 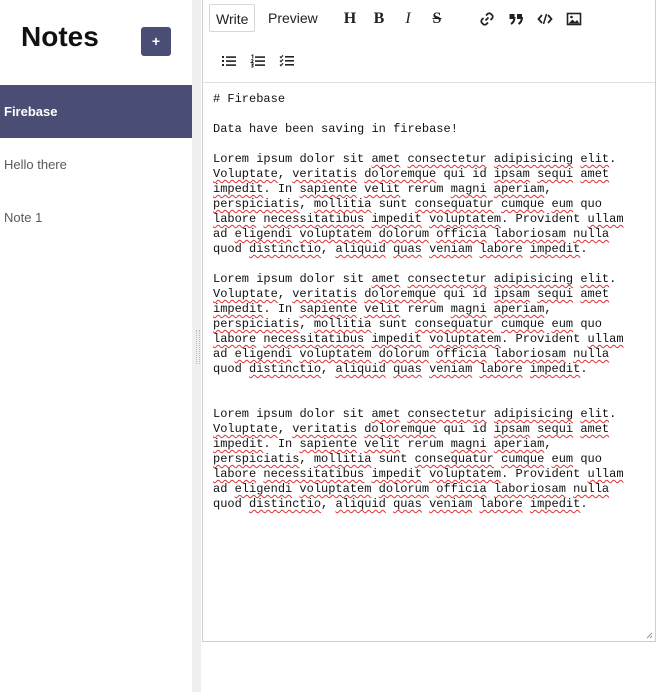 What do you see at coordinates (649, 635) in the screenshot?
I see `resize-handle-icon` at bounding box center [649, 635].